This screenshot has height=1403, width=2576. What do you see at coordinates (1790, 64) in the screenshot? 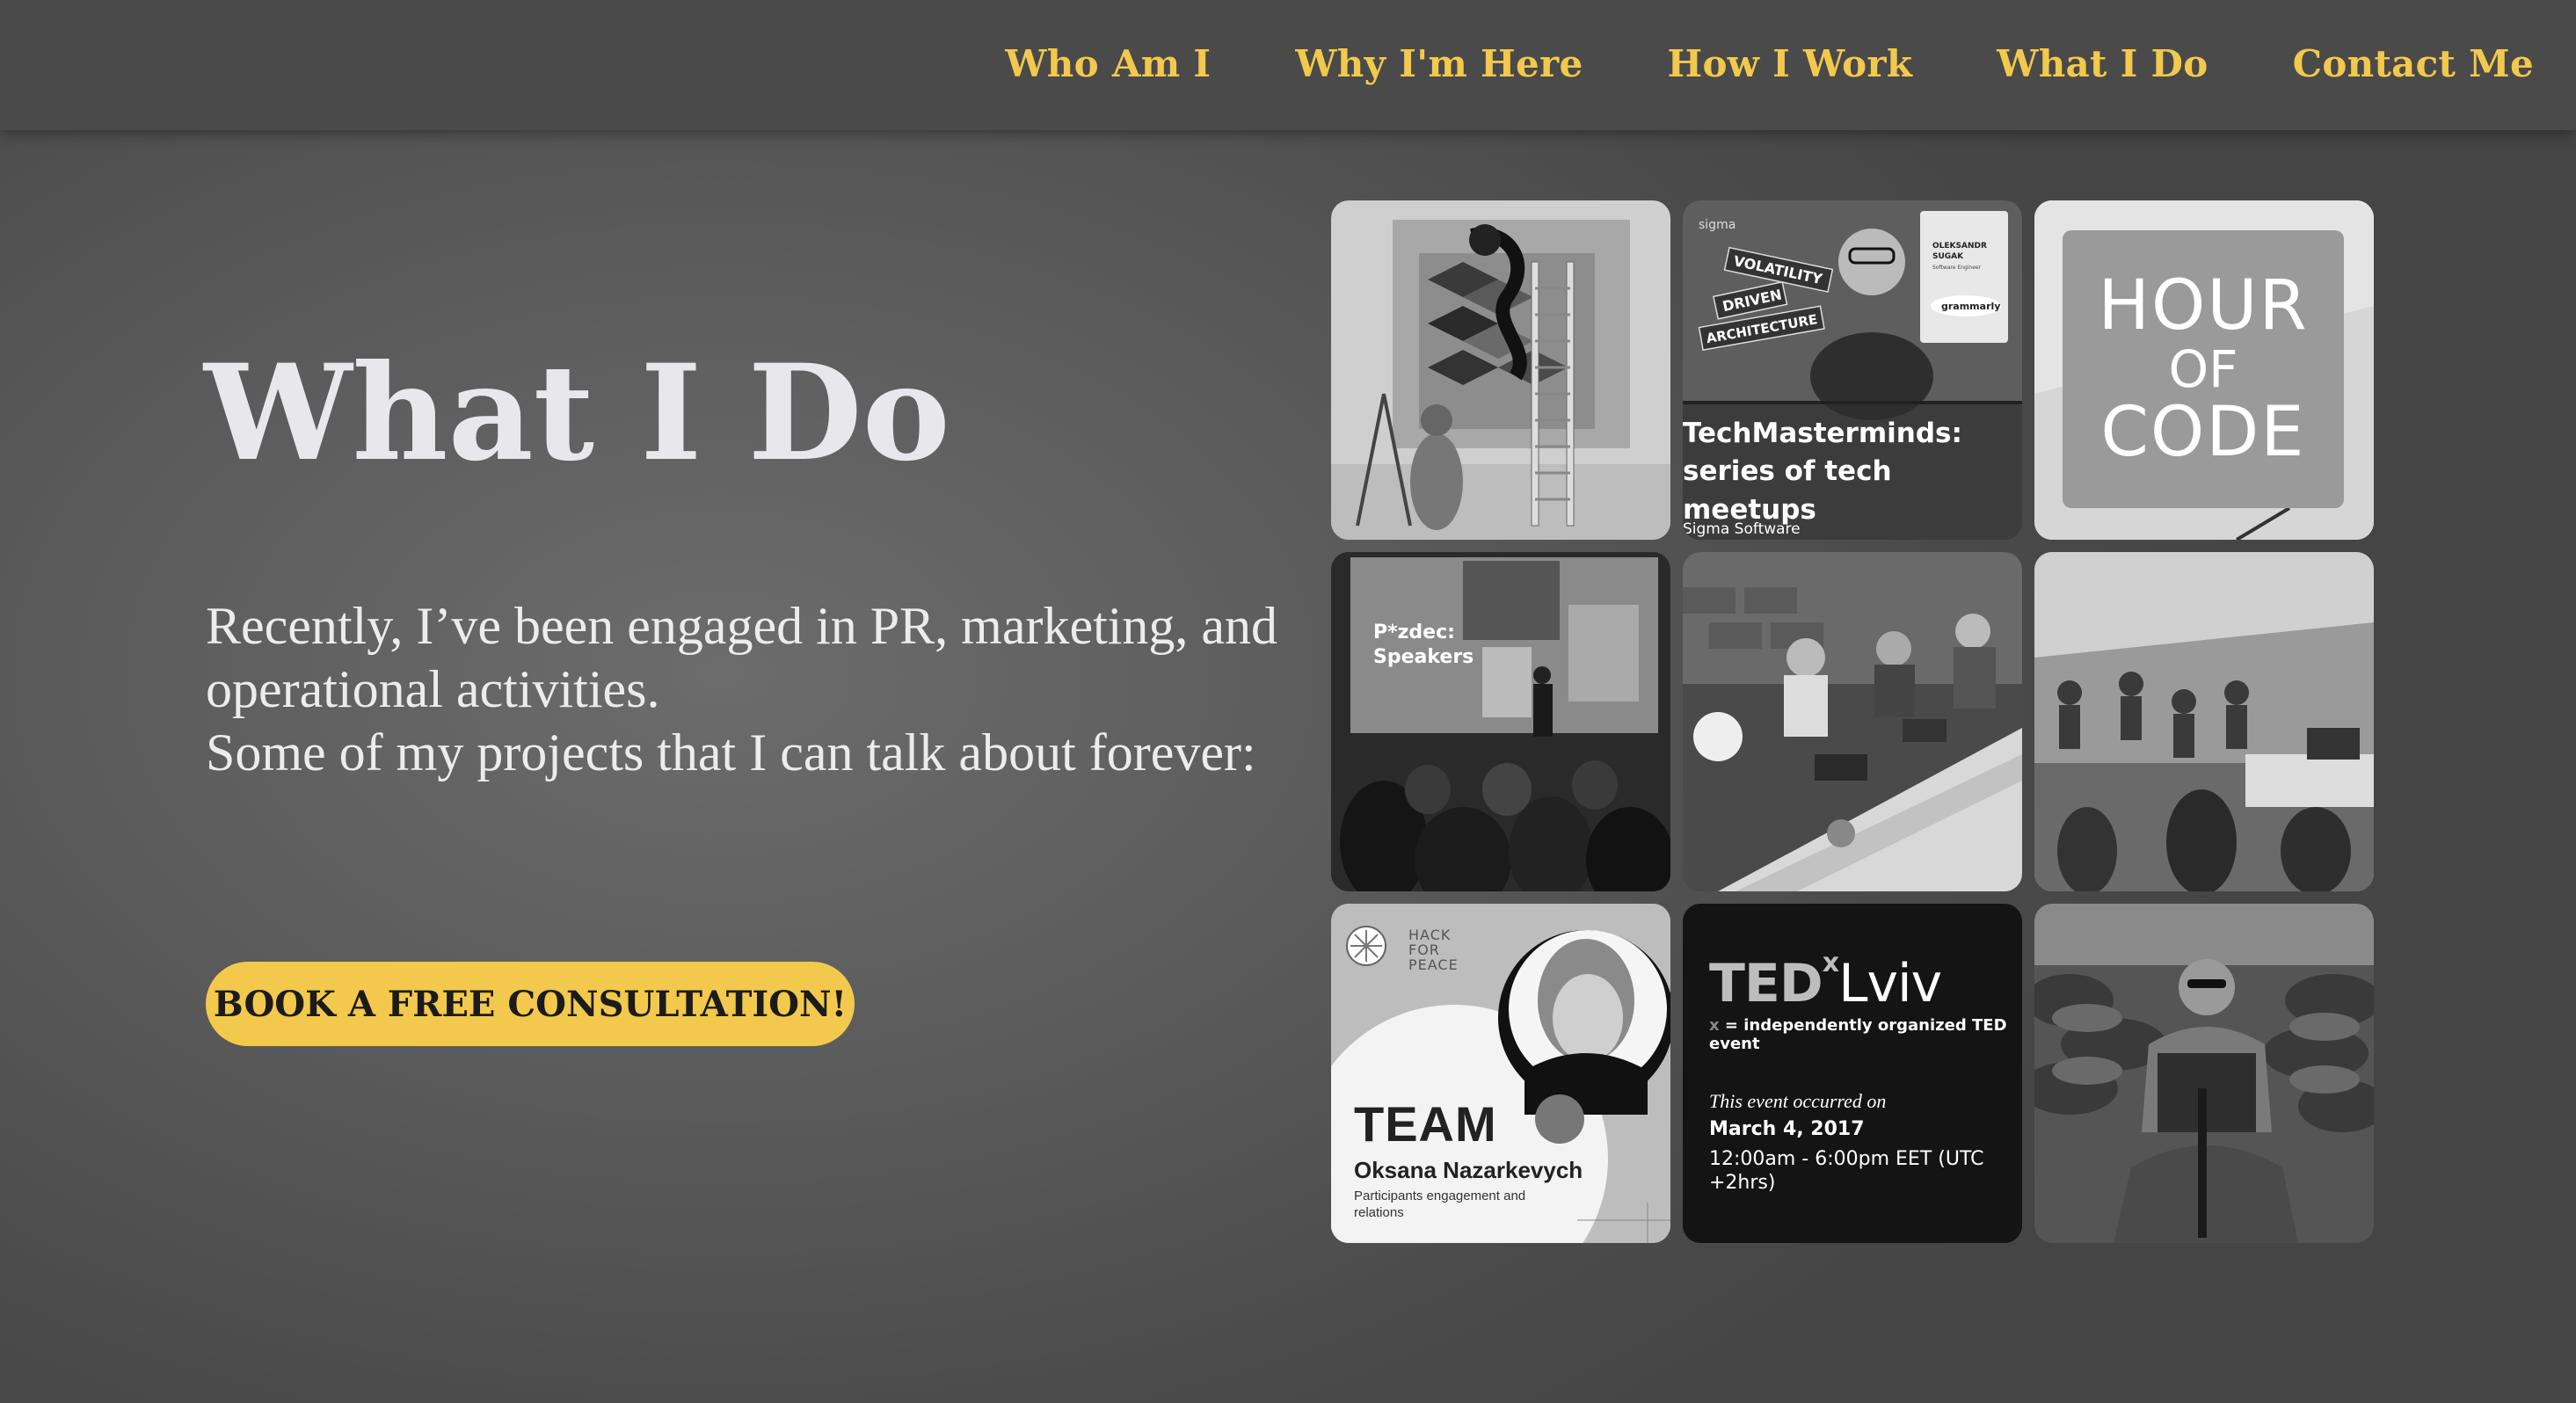
I see `nav-link-how-i-work: How I Work` at bounding box center [1790, 64].